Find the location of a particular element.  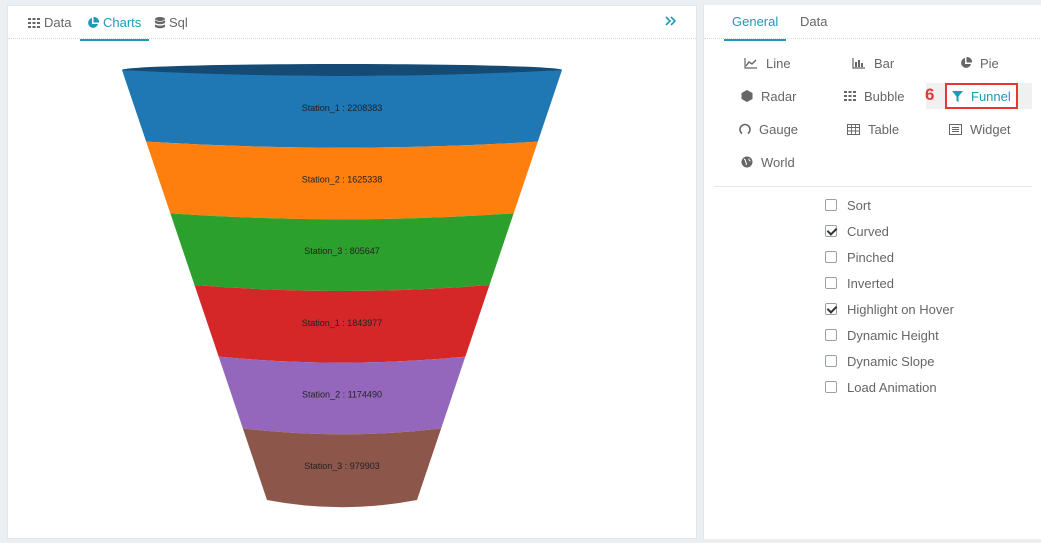

chart-type-label: Bubble is located at coordinates (884, 96).